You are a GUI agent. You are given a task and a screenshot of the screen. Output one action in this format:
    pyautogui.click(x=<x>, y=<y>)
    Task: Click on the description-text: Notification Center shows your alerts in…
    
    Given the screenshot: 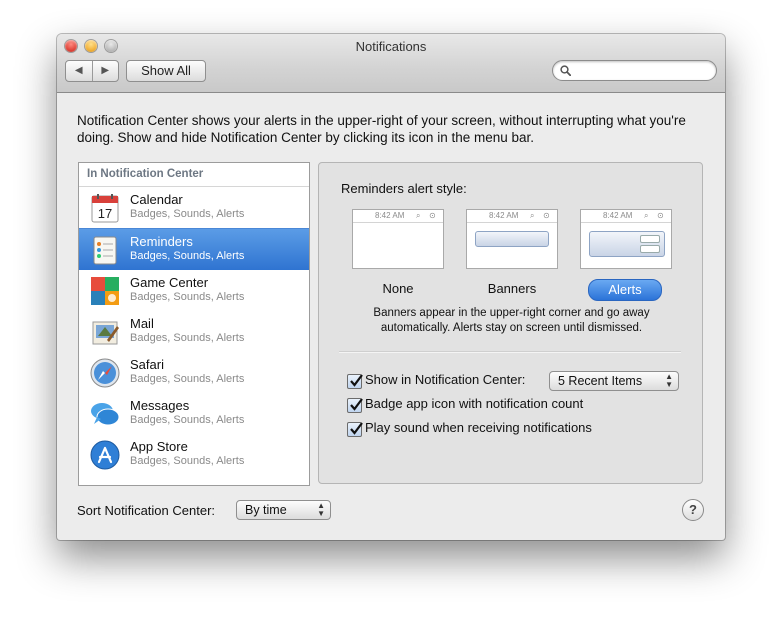 What is the action you would take?
    pyautogui.click(x=381, y=129)
    